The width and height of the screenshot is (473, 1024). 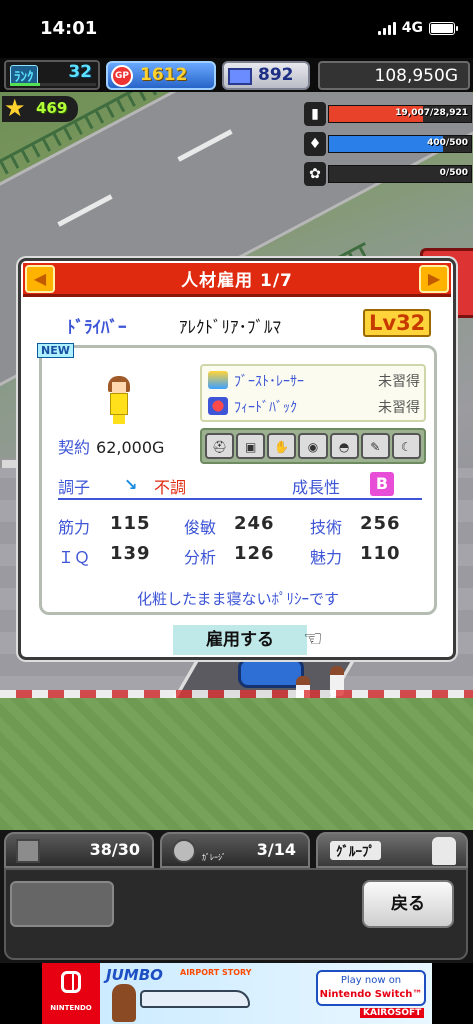 What do you see at coordinates (170, 487) in the screenshot?
I see `condition-value: 不調` at bounding box center [170, 487].